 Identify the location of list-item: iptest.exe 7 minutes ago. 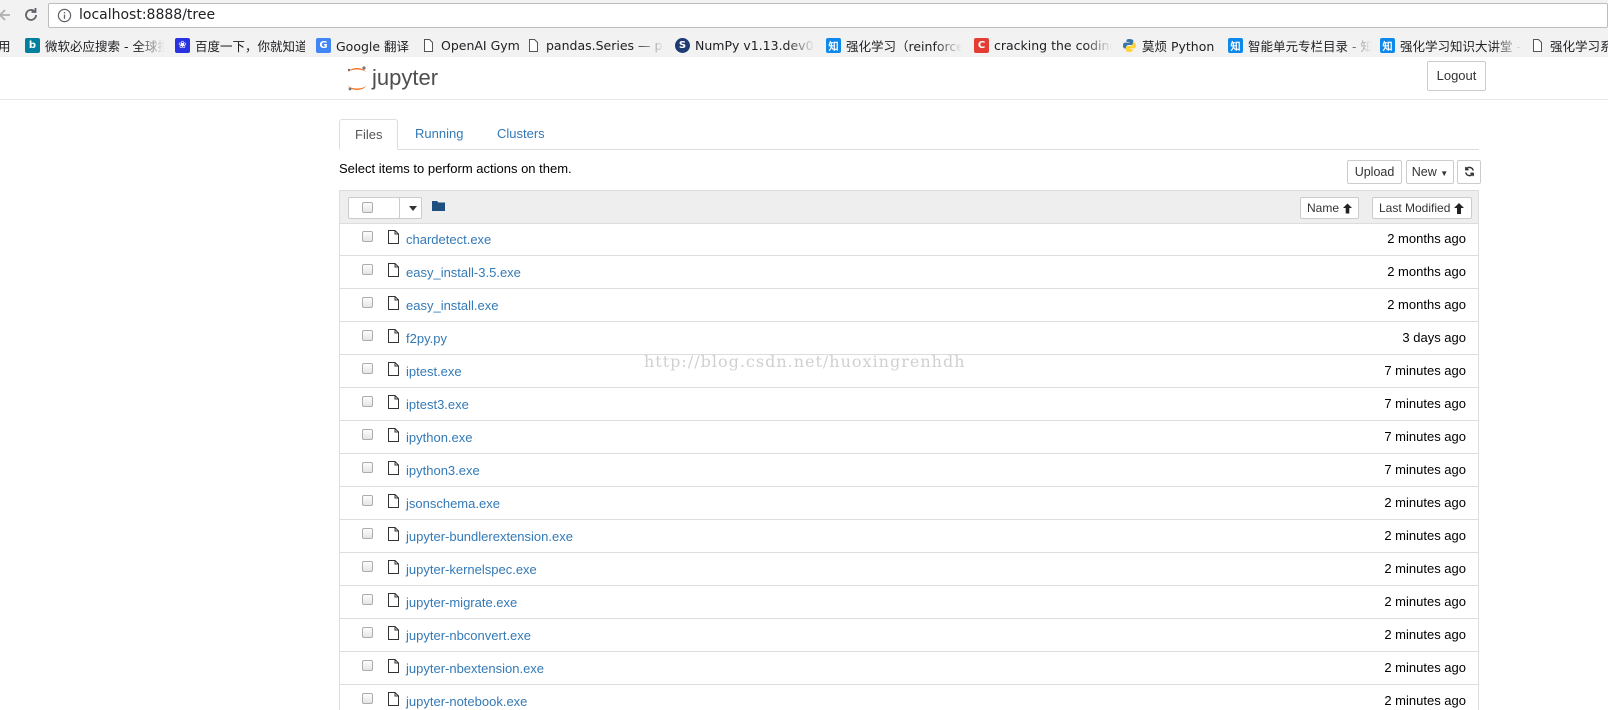
(909, 371).